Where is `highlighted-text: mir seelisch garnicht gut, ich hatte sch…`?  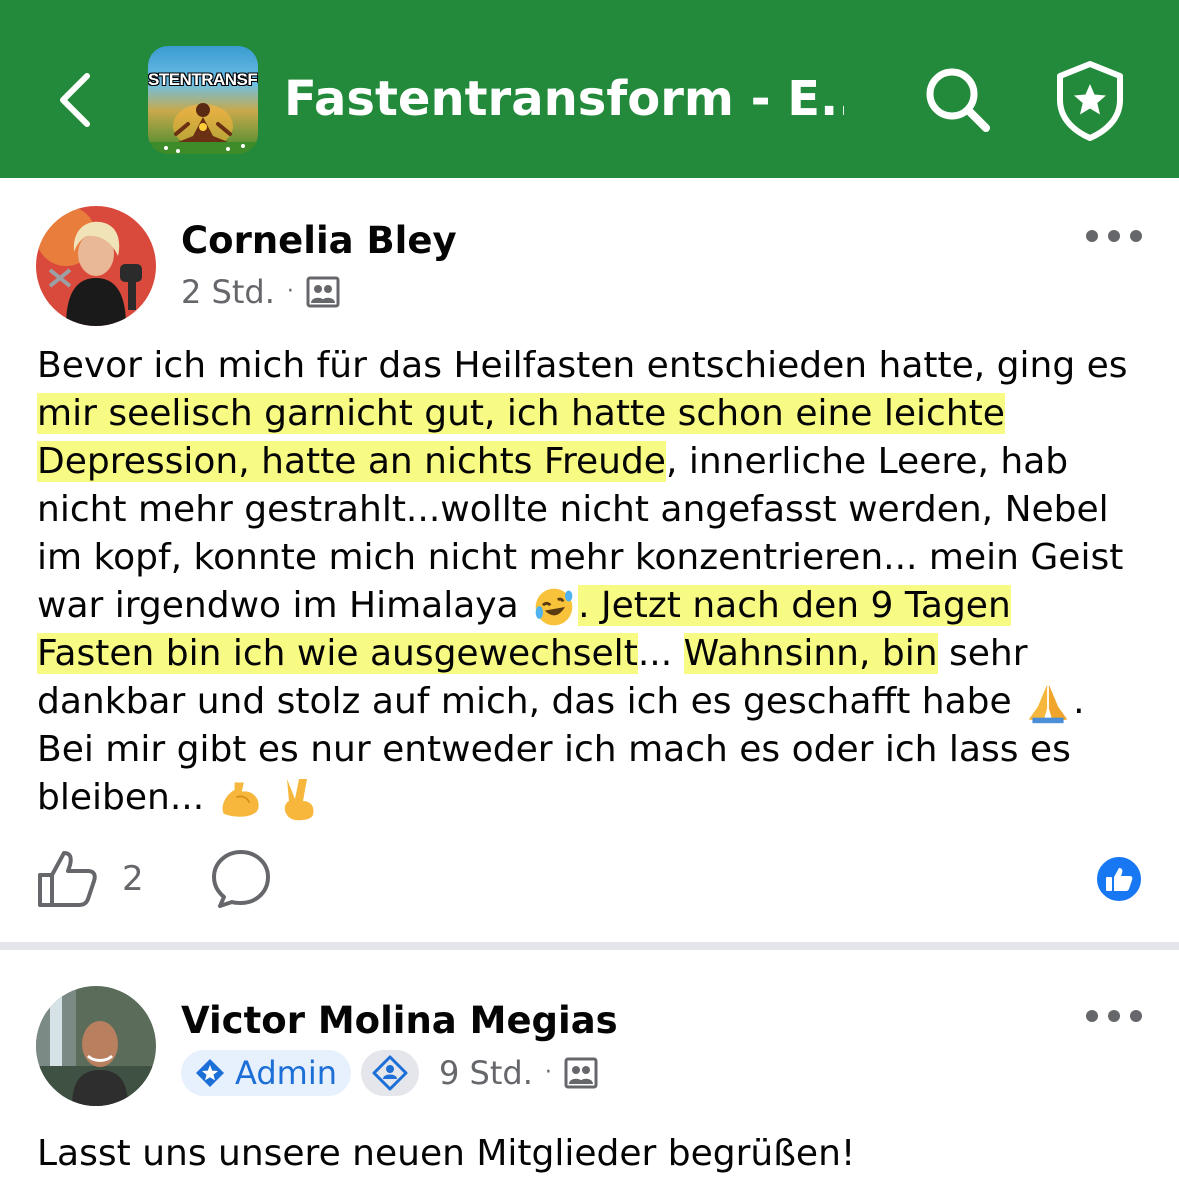 highlighted-text: mir seelisch garnicht gut, ich hatte sch… is located at coordinates (521, 413).